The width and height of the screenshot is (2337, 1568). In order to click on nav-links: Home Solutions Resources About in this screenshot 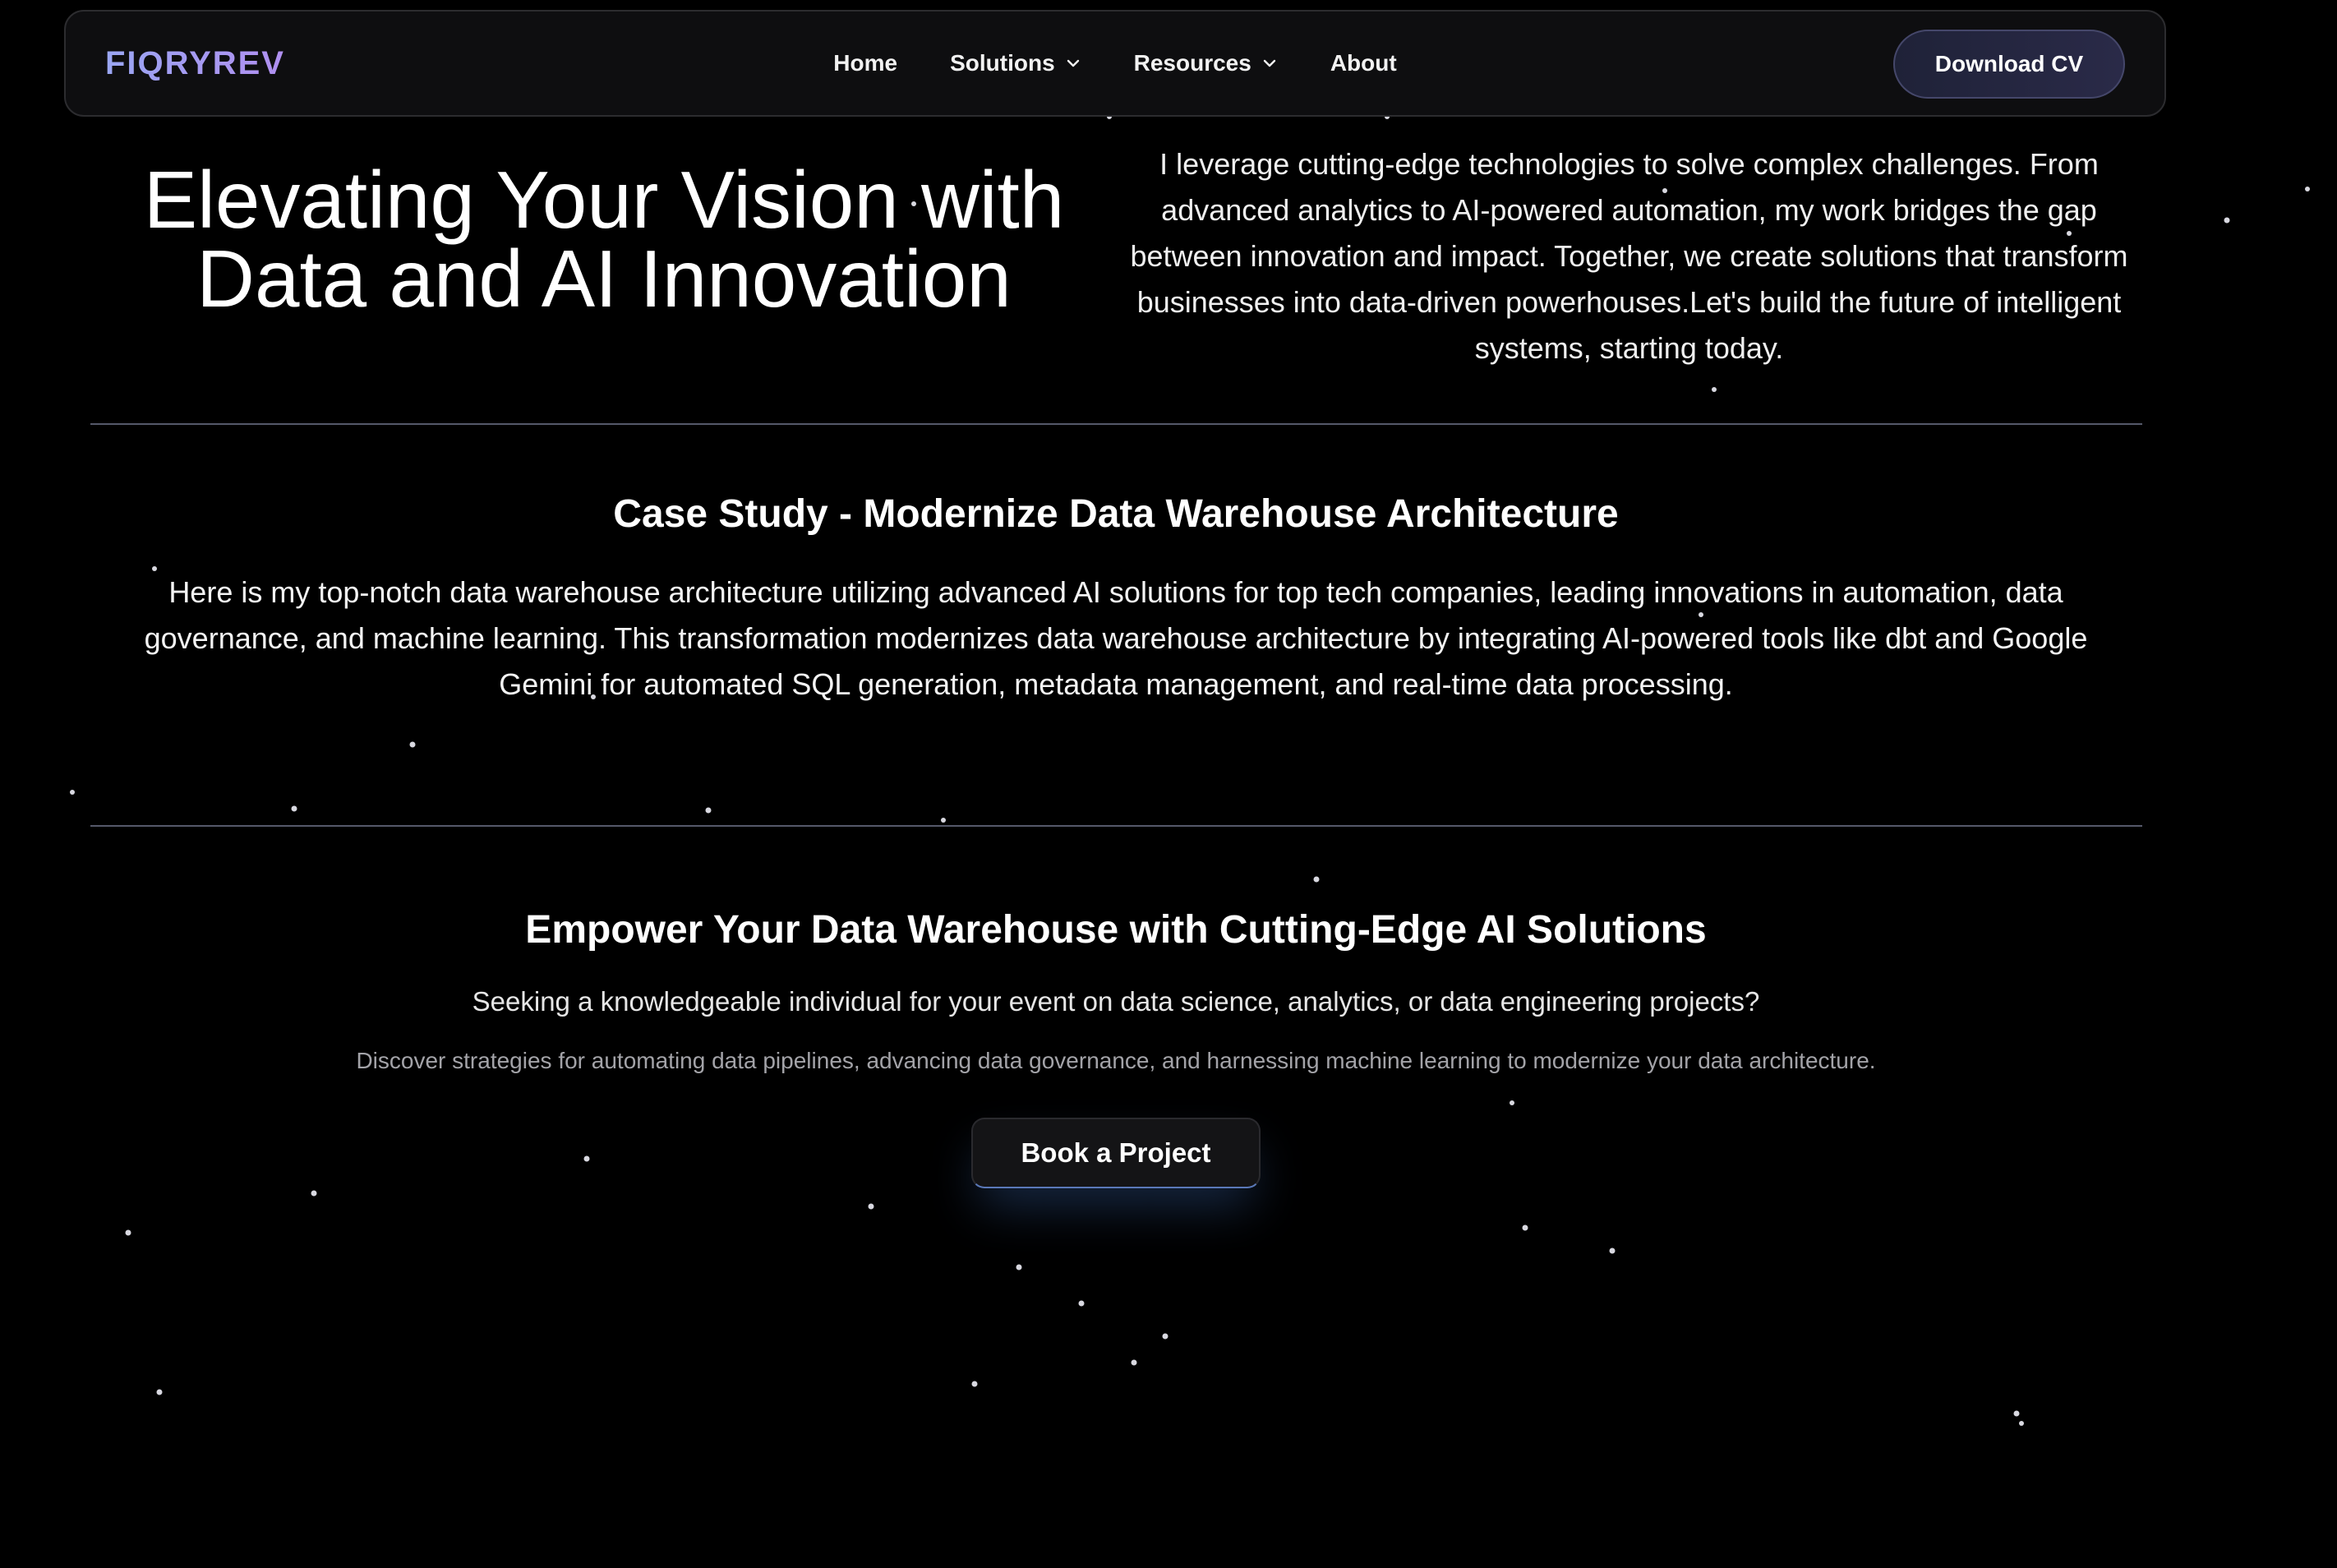, I will do `click(1115, 63)`.